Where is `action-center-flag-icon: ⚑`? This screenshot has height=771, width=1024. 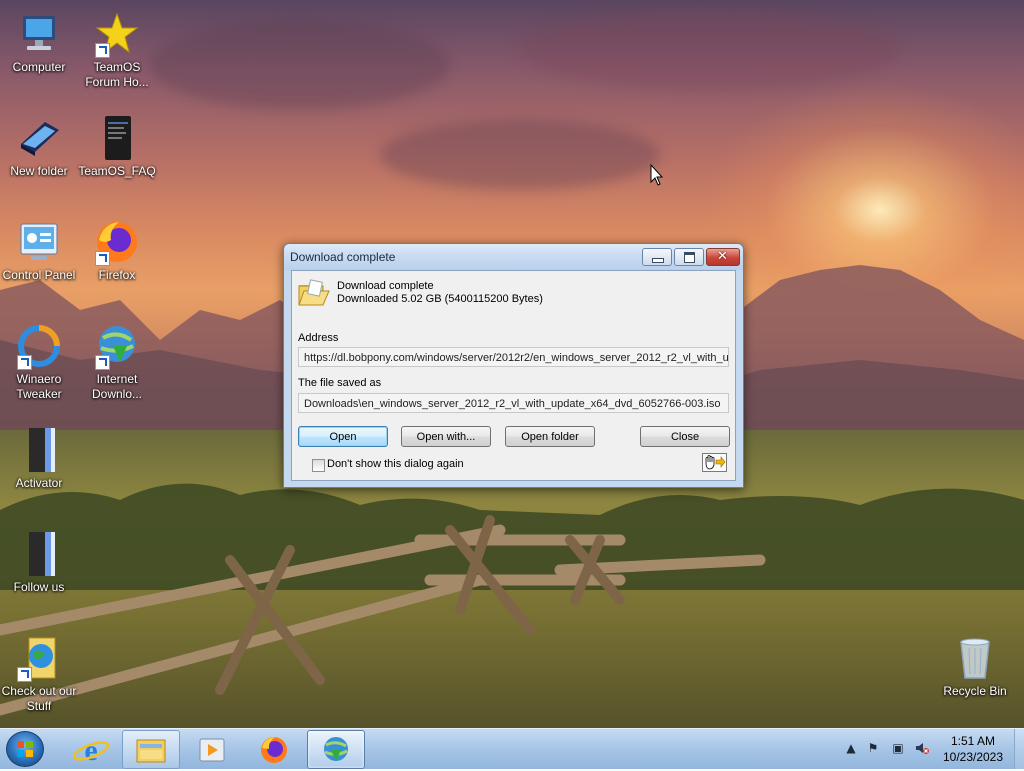 action-center-flag-icon: ⚑ is located at coordinates (873, 748).